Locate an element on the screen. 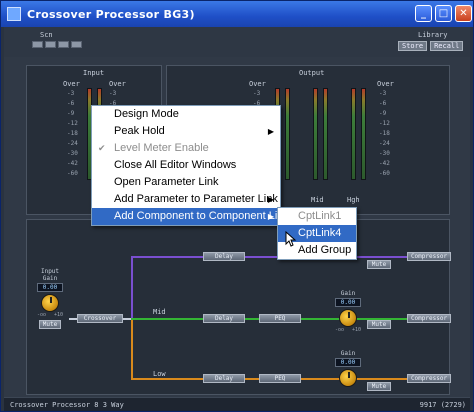  wire-input-to-crossover is located at coordinates (73, 319).